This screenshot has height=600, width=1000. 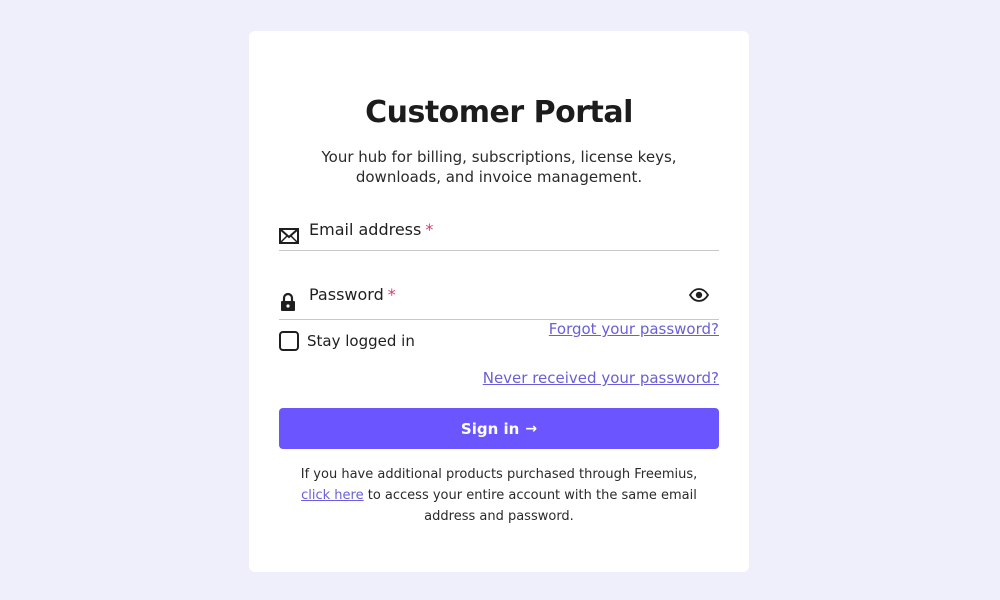 What do you see at coordinates (332, 495) in the screenshot?
I see `click-here-link: click here` at bounding box center [332, 495].